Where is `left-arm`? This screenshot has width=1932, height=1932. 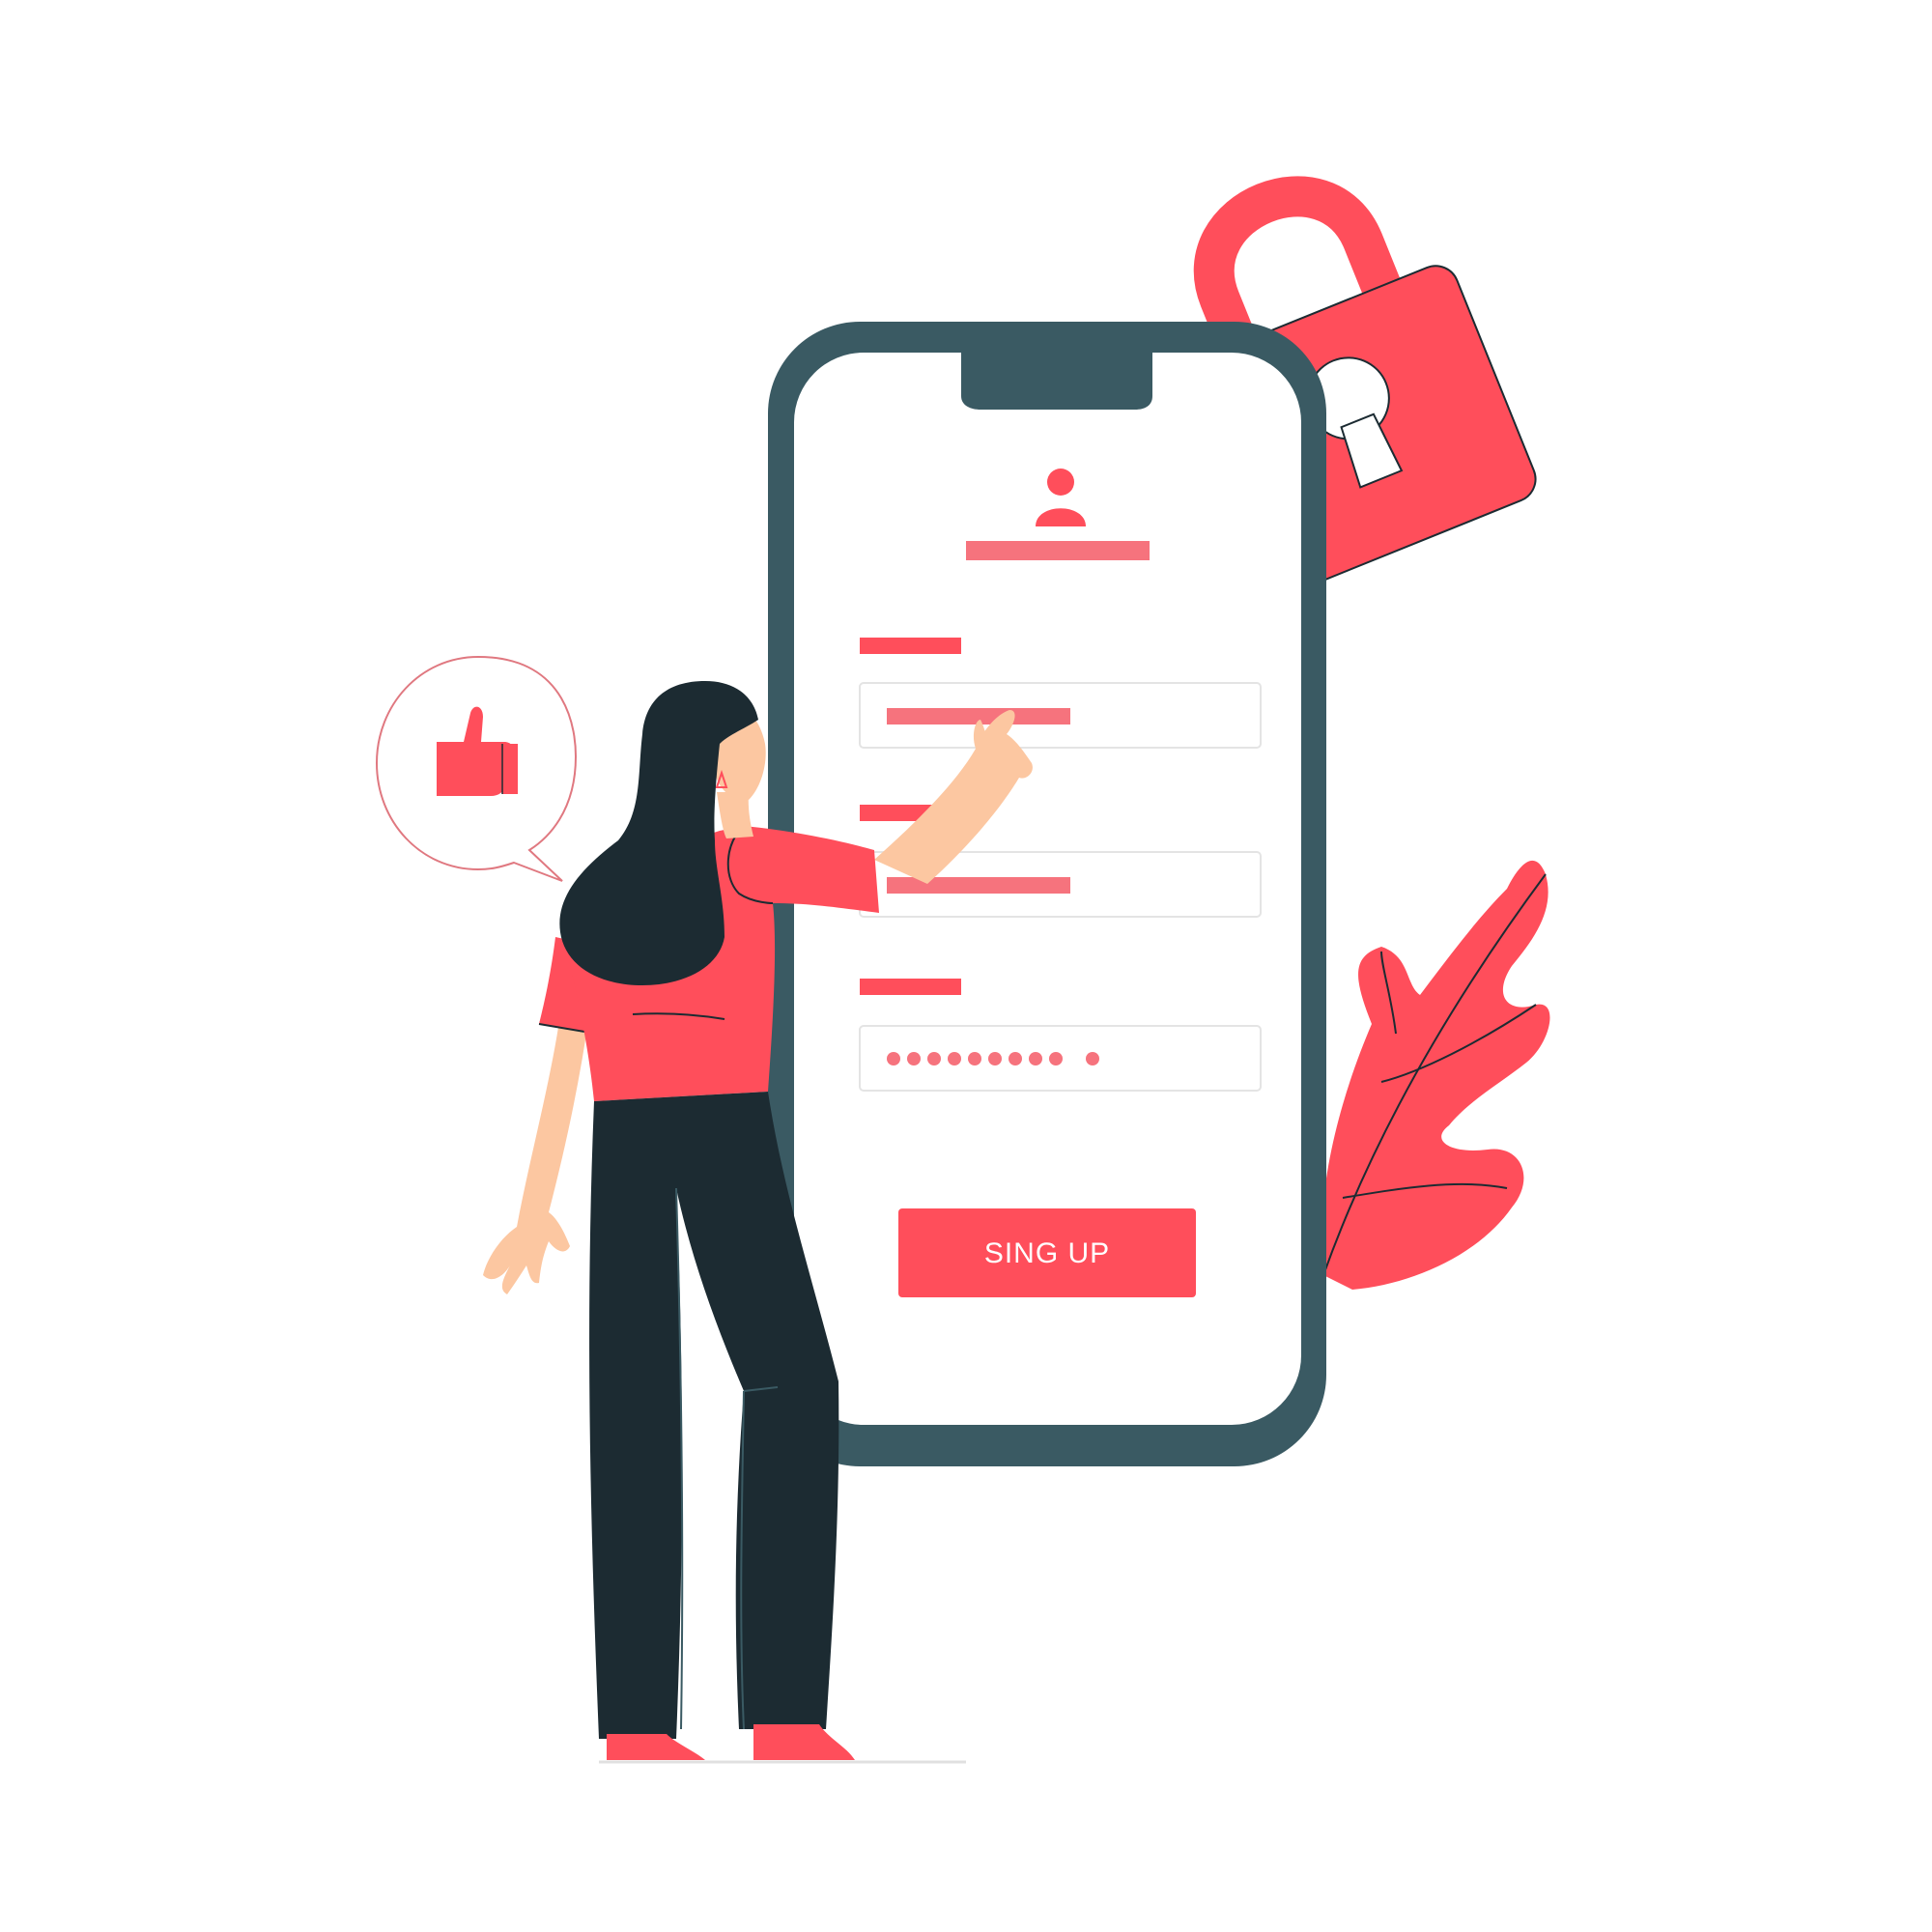 left-arm is located at coordinates (536, 1154).